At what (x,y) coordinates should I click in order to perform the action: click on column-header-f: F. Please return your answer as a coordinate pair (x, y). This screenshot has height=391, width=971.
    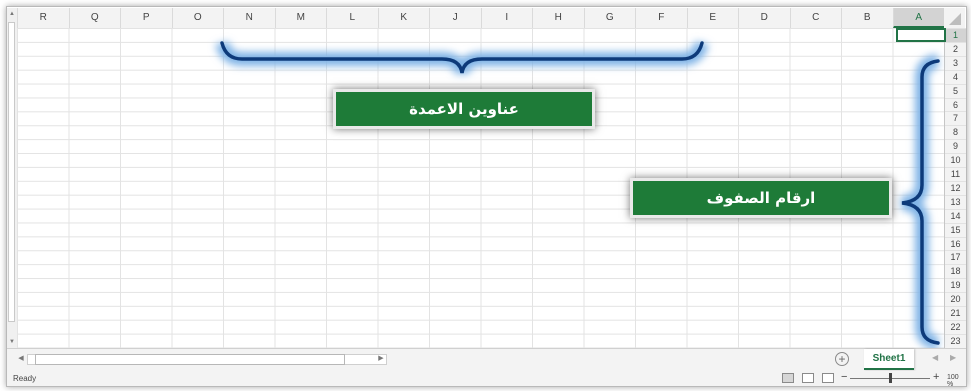
    Looking at the image, I should click on (661, 18).